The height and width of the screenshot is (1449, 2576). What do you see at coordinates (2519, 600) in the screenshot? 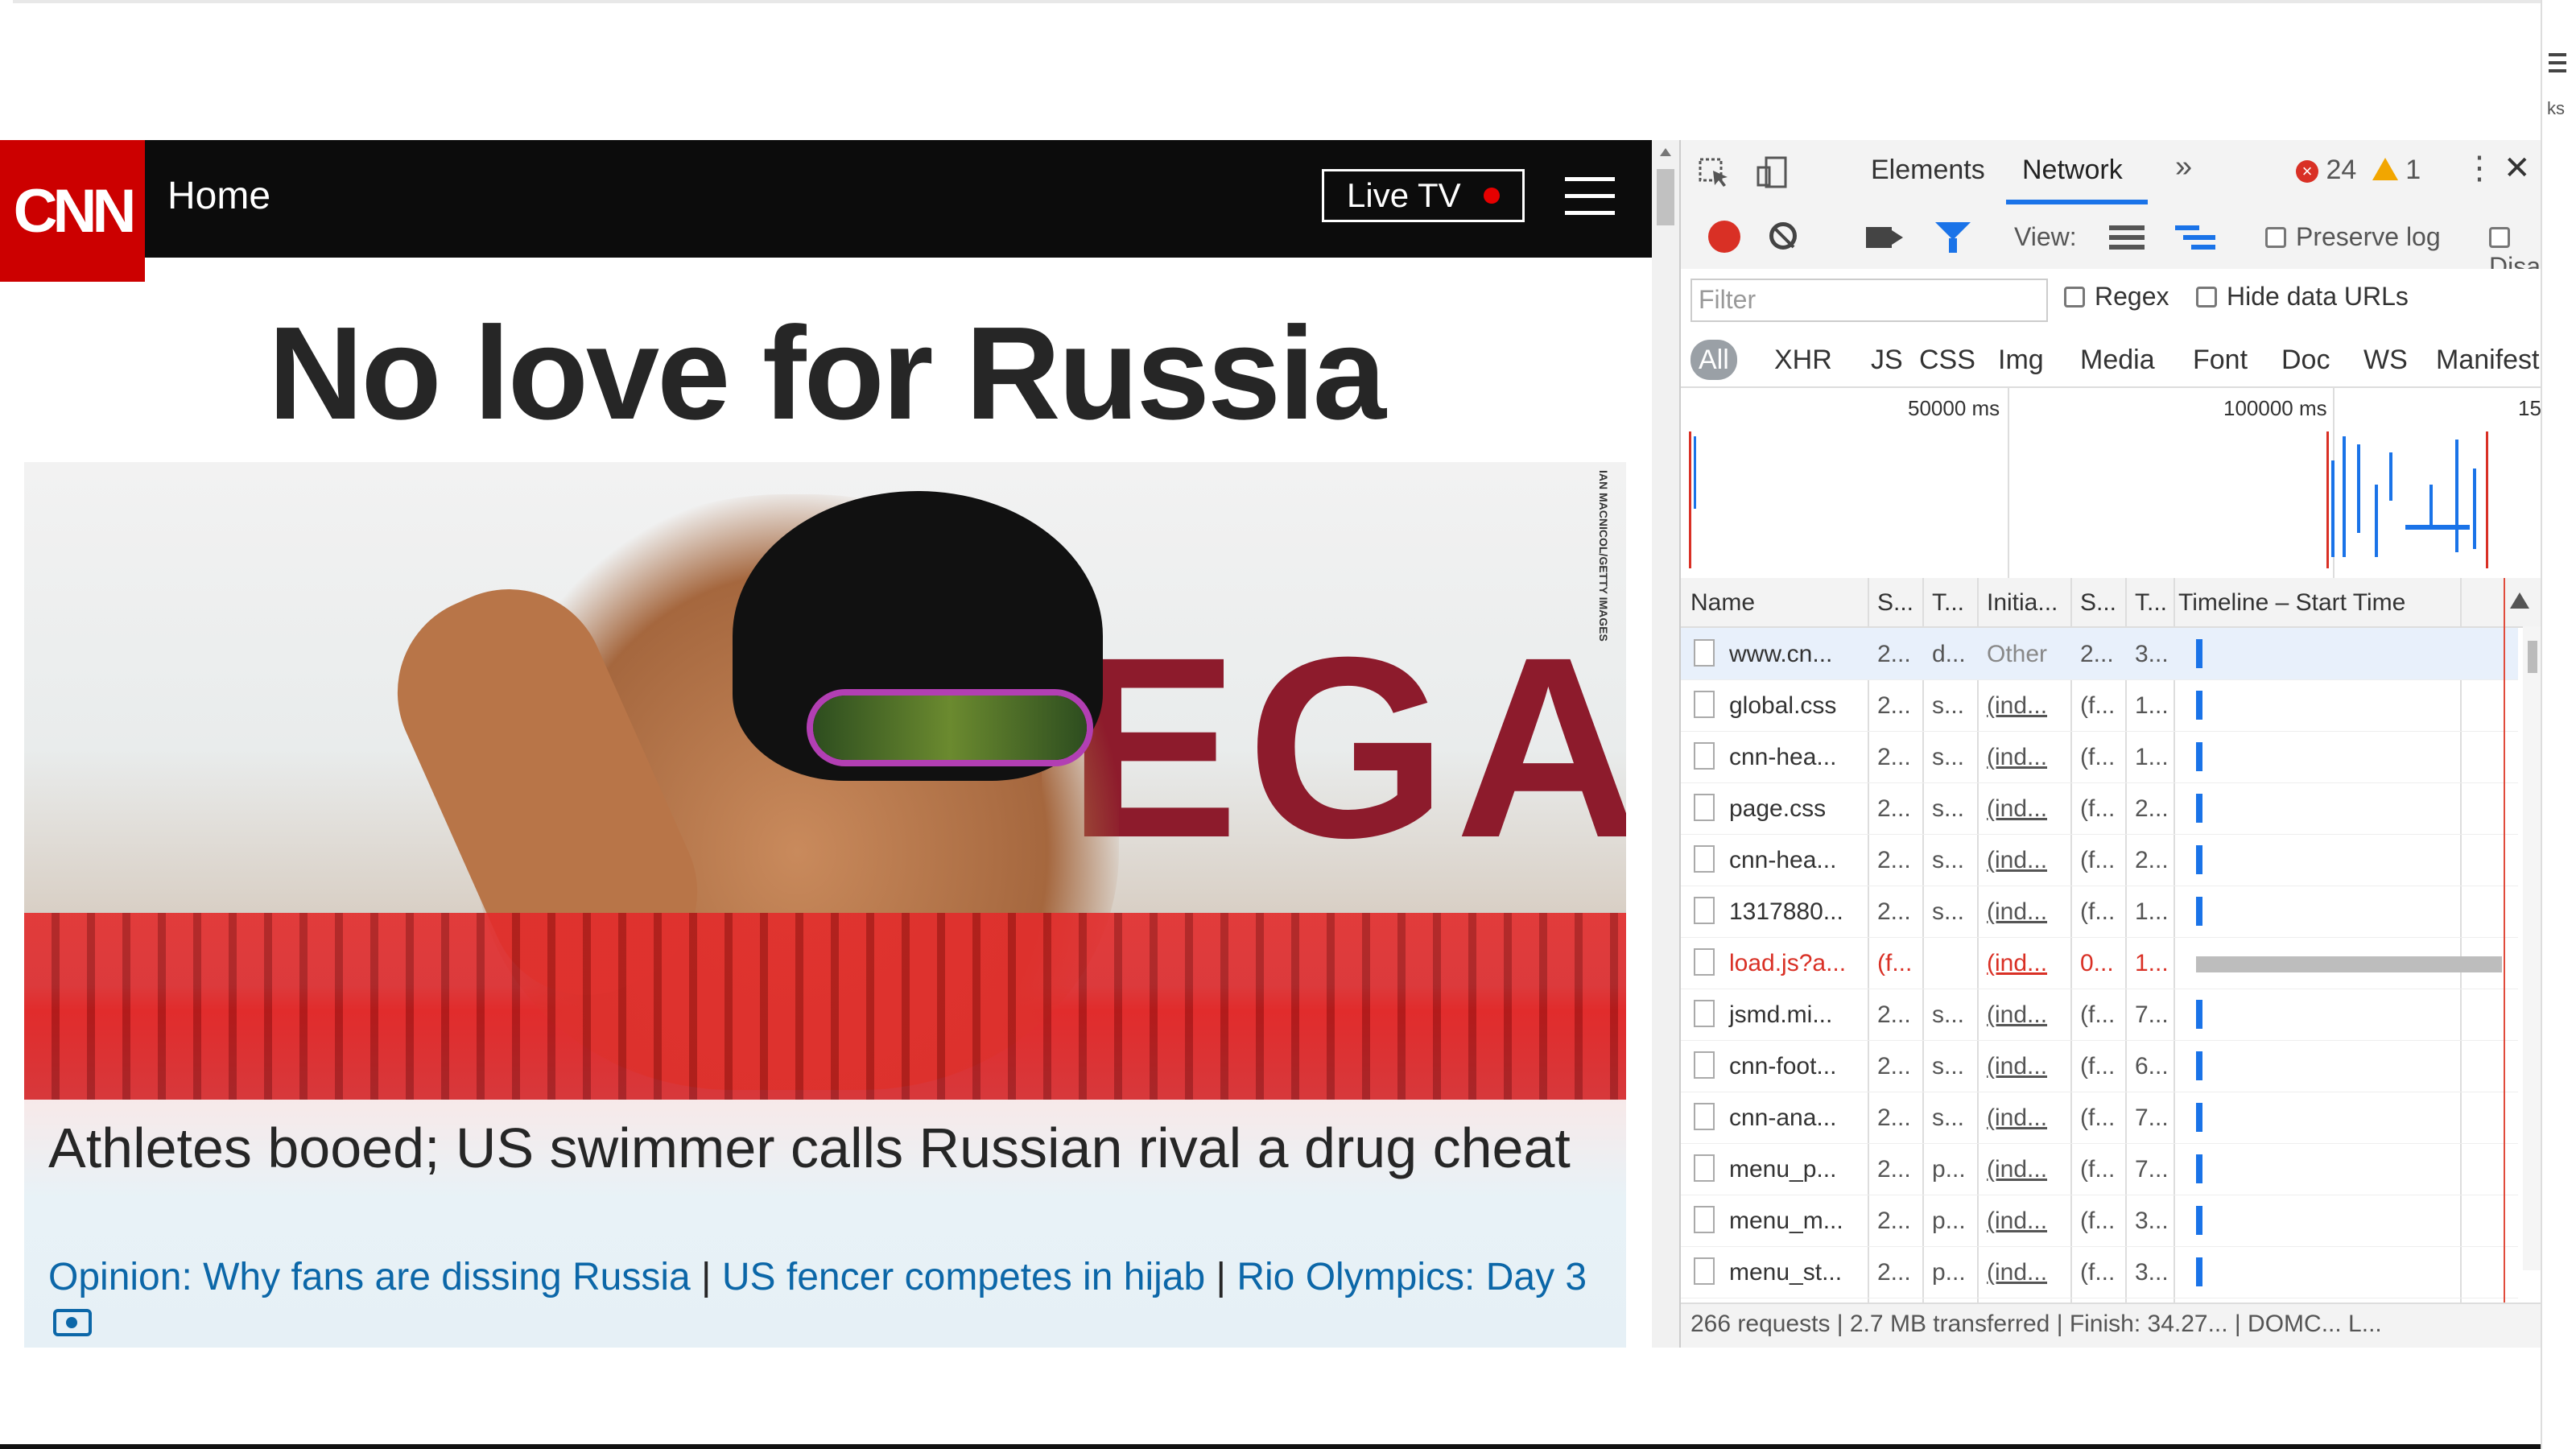
I see `sort-ascending-icon` at bounding box center [2519, 600].